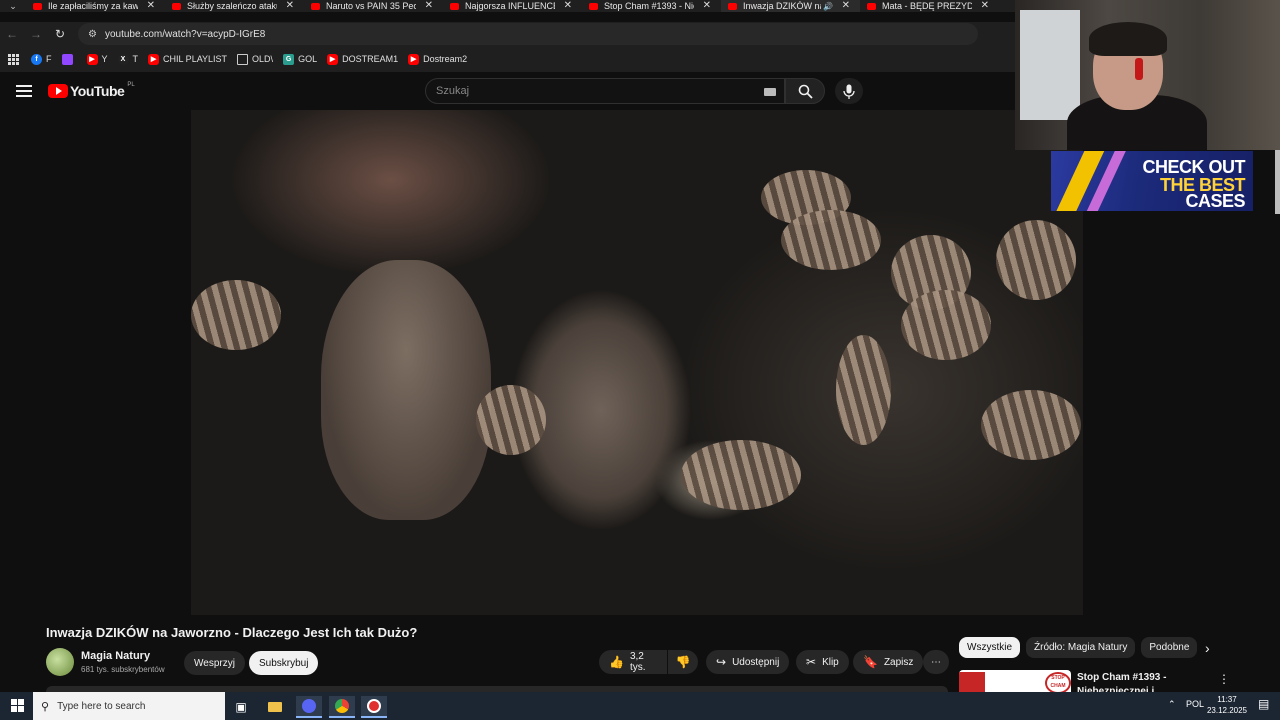 The height and width of the screenshot is (720, 1280). What do you see at coordinates (195, 59) in the screenshot?
I see `bookmark-label: CHIL PLAYLIST` at bounding box center [195, 59].